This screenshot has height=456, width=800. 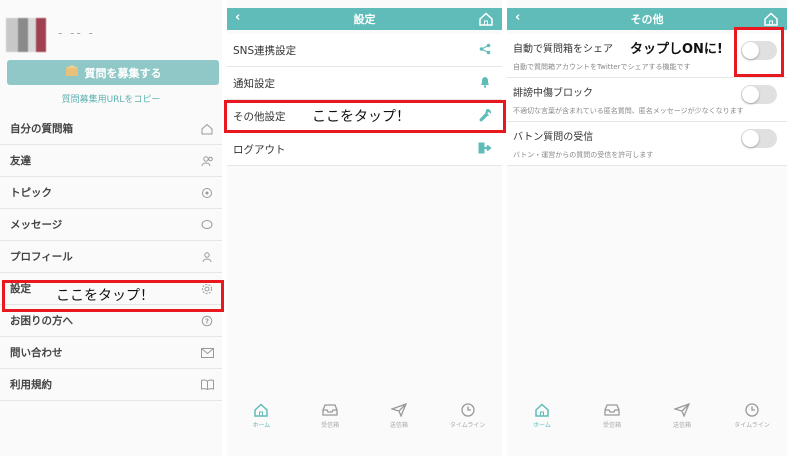 What do you see at coordinates (72, 72) in the screenshot?
I see `box-icon` at bounding box center [72, 72].